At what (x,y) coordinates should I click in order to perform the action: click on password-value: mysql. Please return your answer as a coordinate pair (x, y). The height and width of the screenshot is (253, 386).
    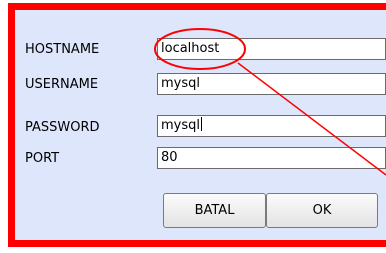
    Looking at the image, I should click on (180, 125).